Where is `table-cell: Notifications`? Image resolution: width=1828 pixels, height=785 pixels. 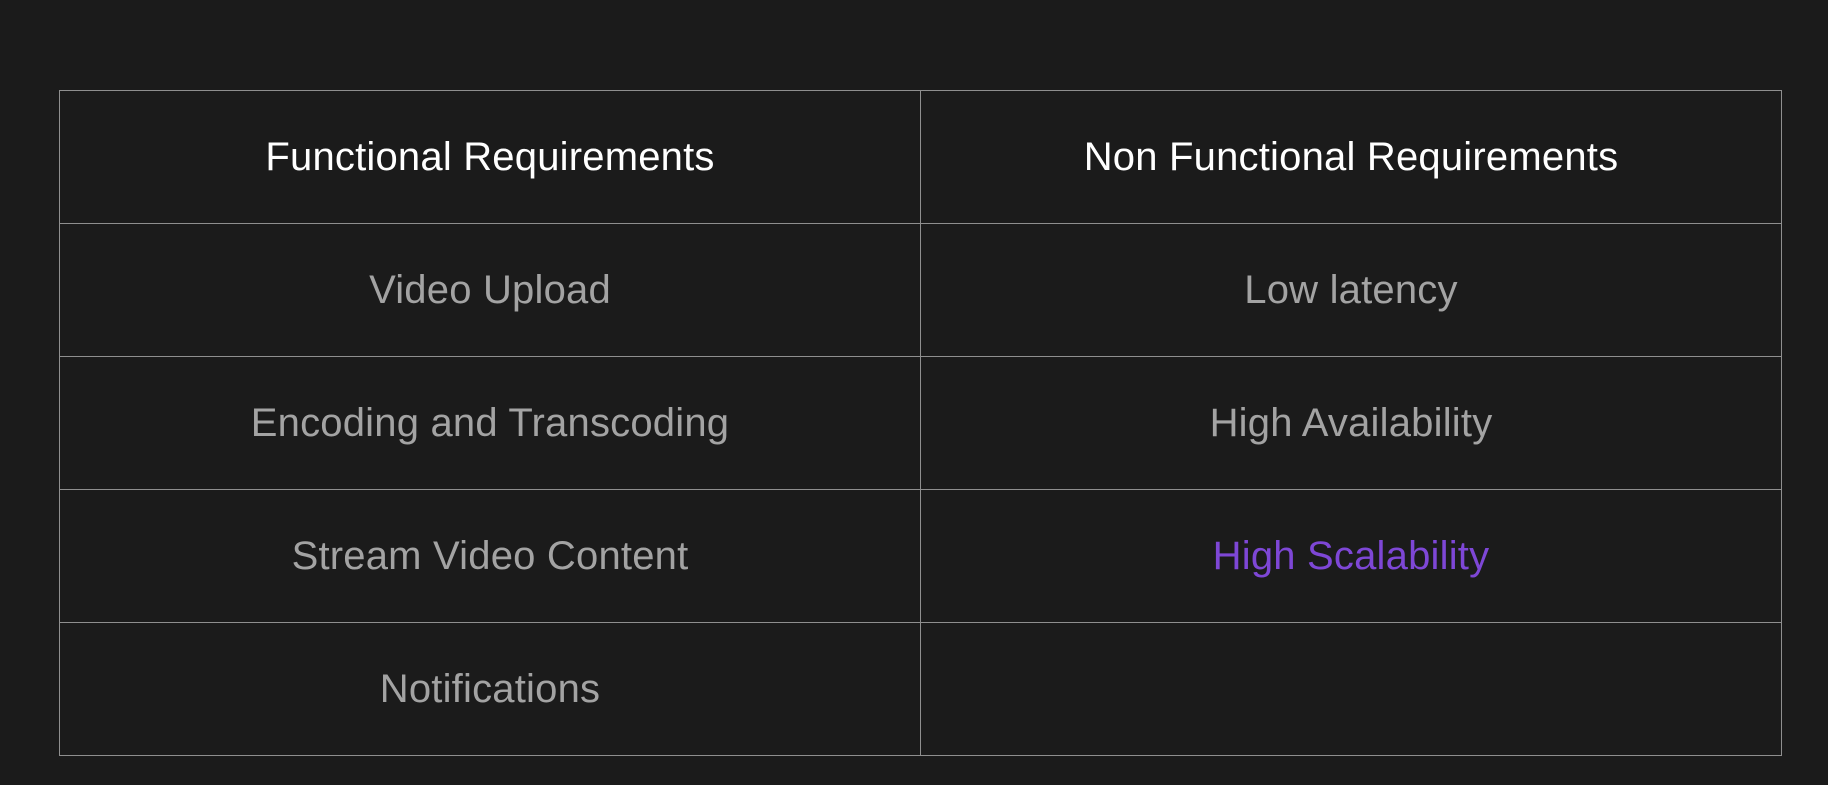 table-cell: Notifications is located at coordinates (490, 689).